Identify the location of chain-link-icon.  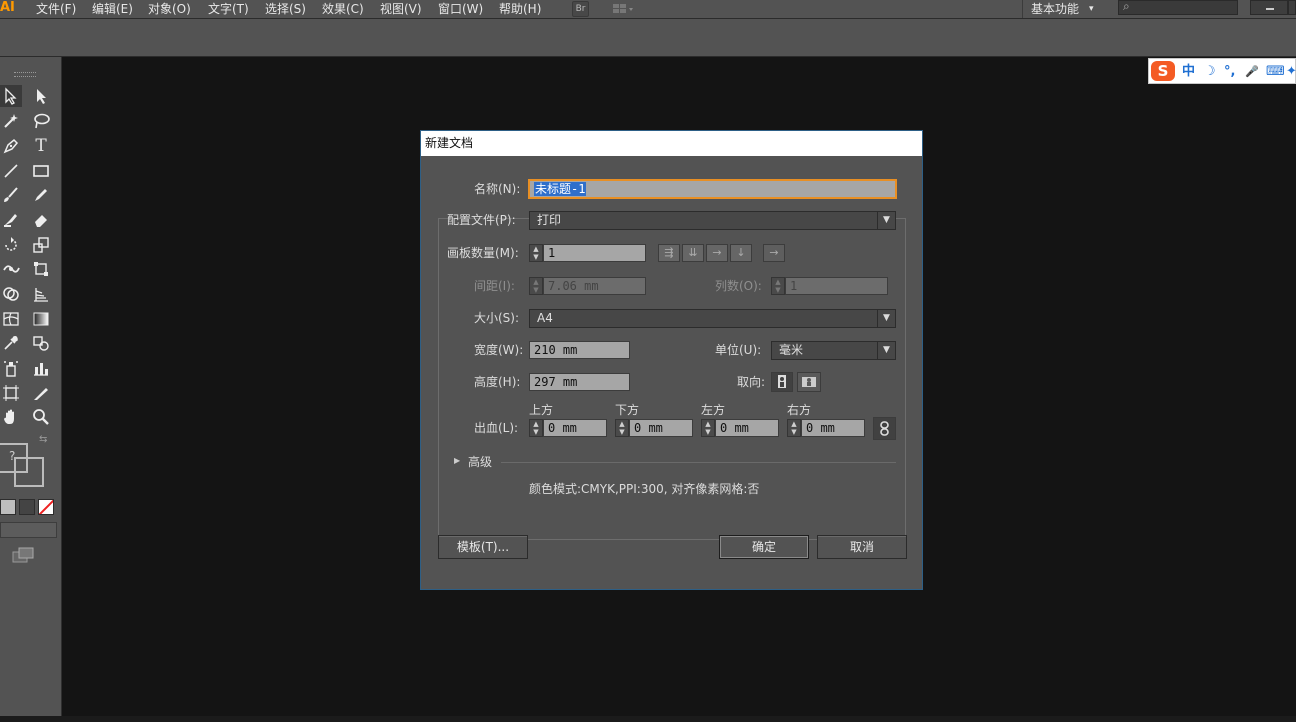
(884, 428).